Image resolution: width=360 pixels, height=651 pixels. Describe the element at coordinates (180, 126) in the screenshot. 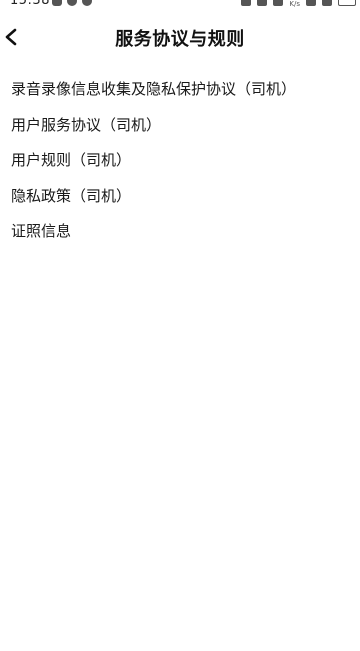

I see `menu-item-user-service-agreement: 用户服务协议（司机）` at that location.